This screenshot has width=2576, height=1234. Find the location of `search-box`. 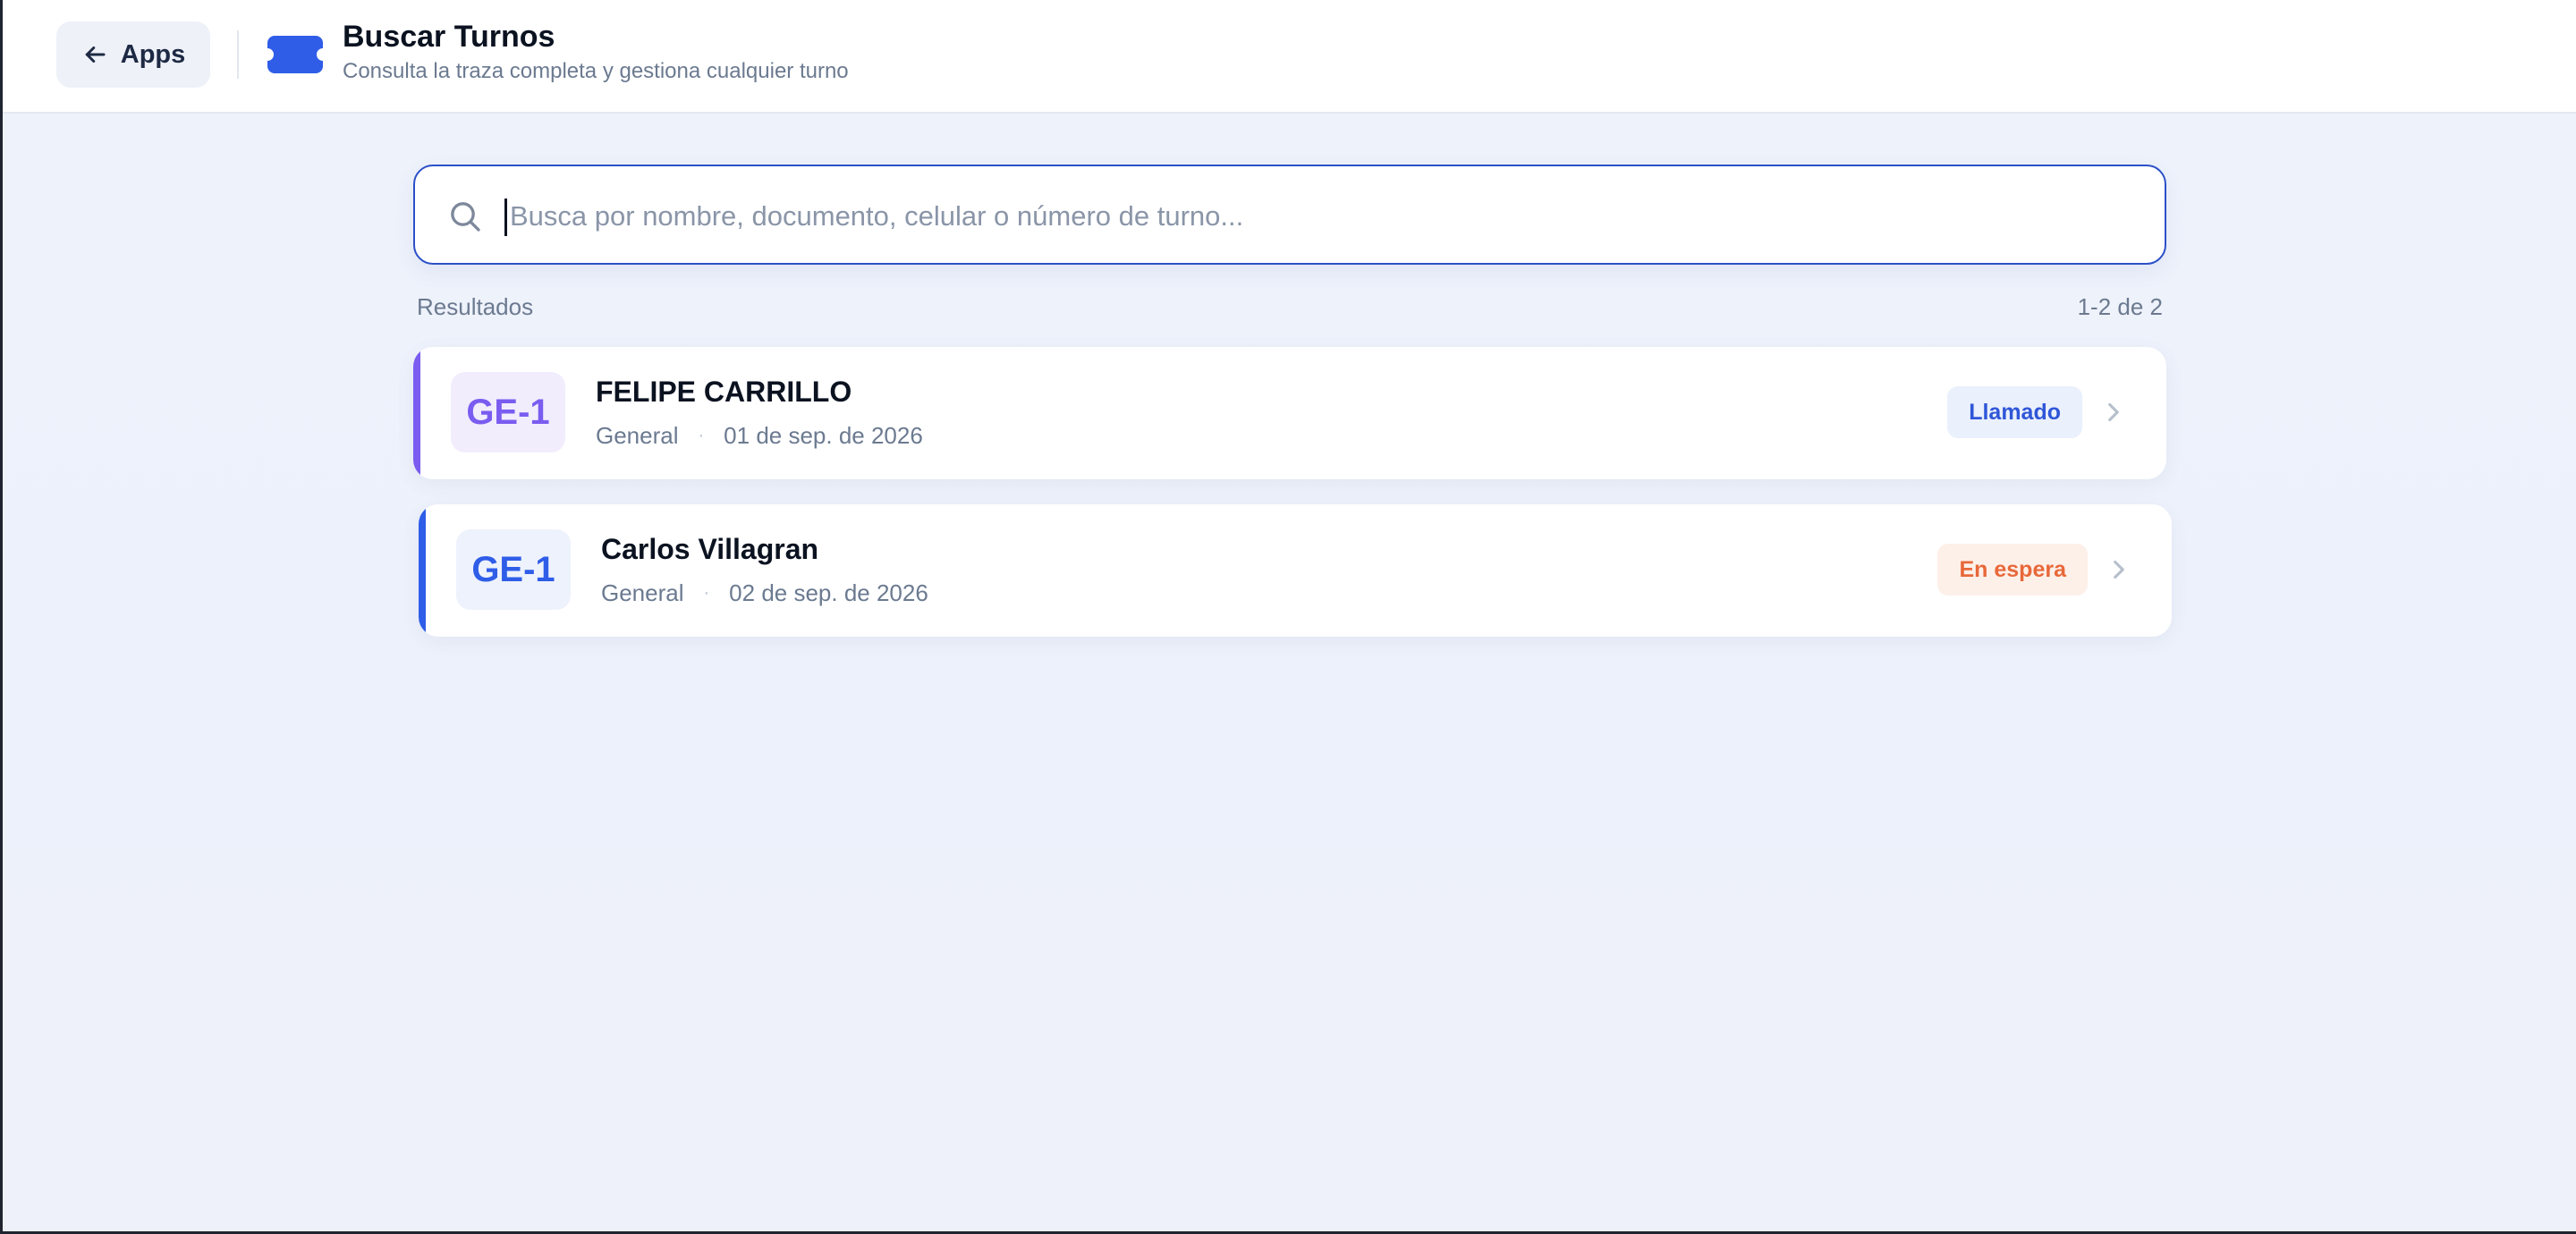

search-box is located at coordinates (1289, 215).